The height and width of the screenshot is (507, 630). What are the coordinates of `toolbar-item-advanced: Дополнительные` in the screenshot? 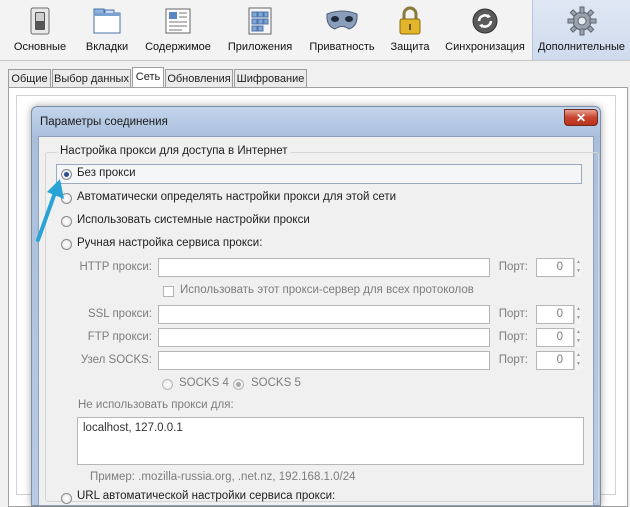 It's located at (581, 30).